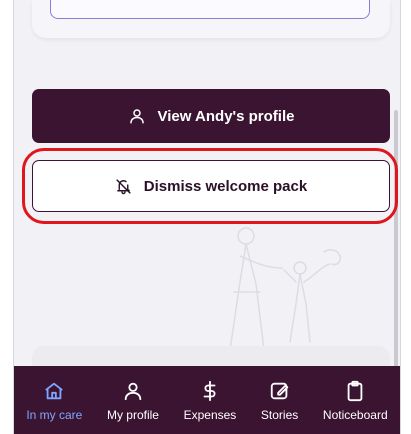 This screenshot has width=411, height=434. I want to click on view-profile-button: View Andy's profile, so click(211, 116).